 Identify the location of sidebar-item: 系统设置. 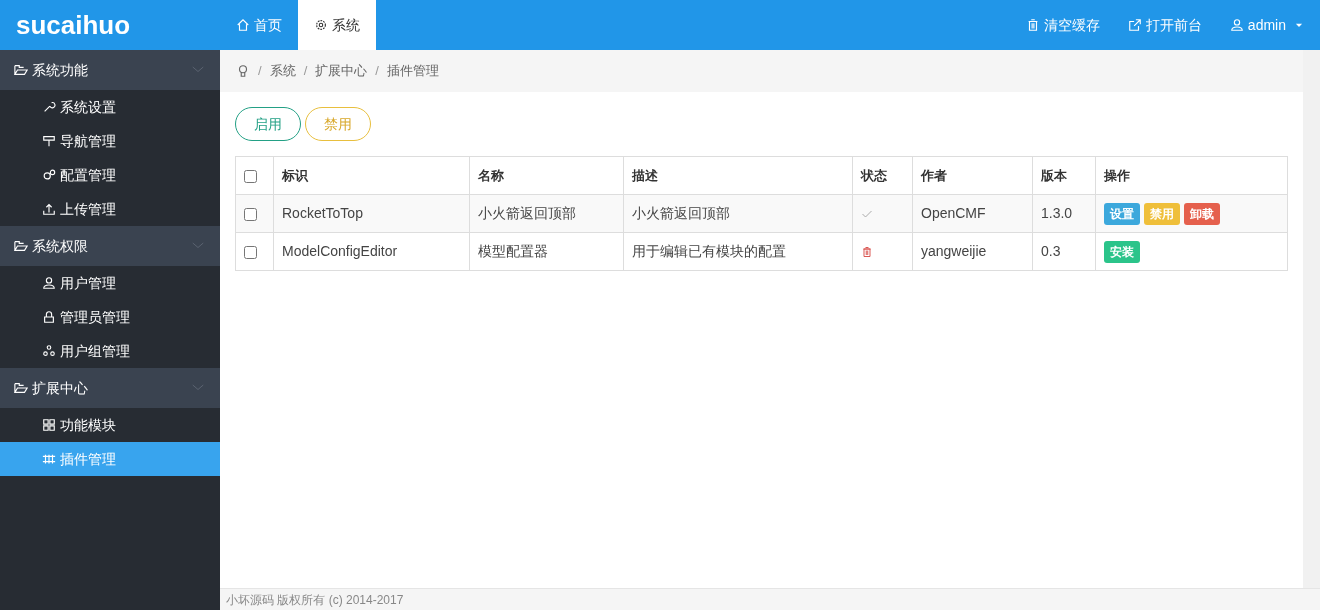
(110, 107).